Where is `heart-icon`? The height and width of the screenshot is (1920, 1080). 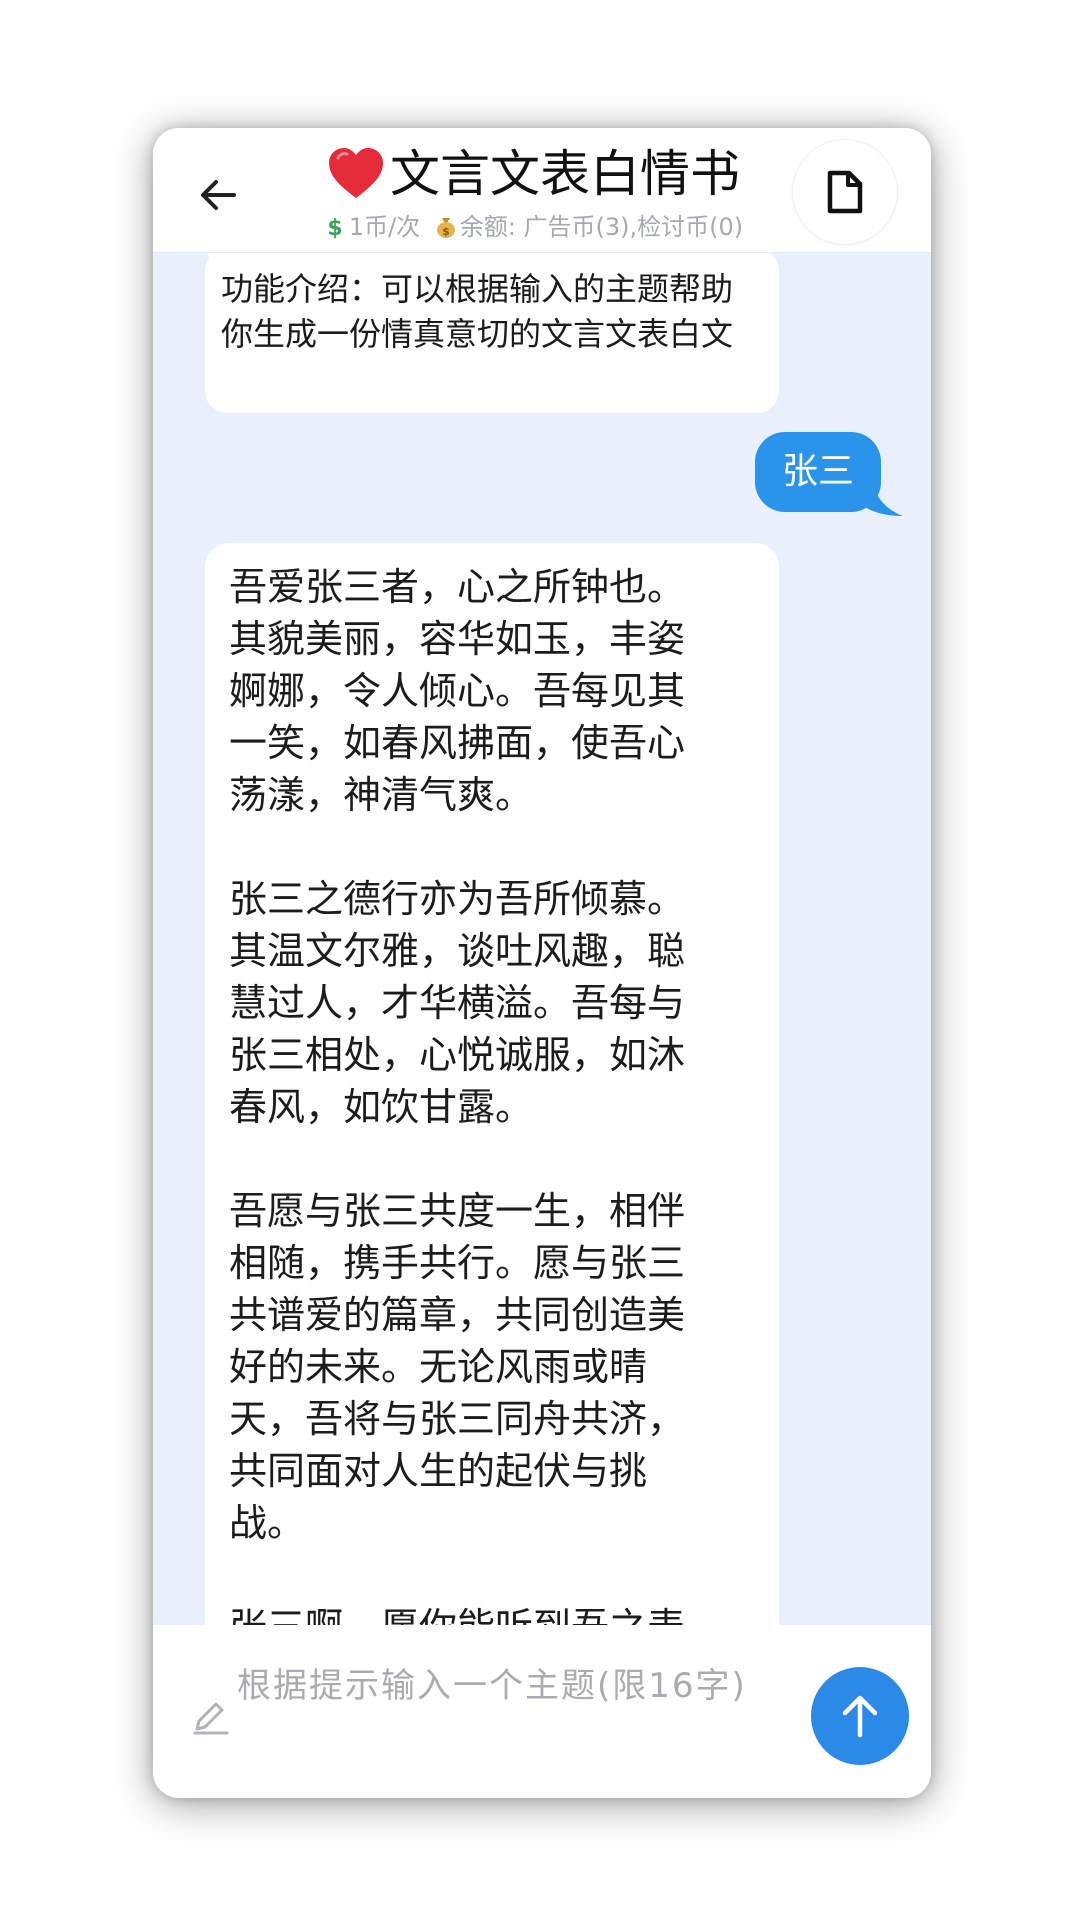
heart-icon is located at coordinates (356, 174).